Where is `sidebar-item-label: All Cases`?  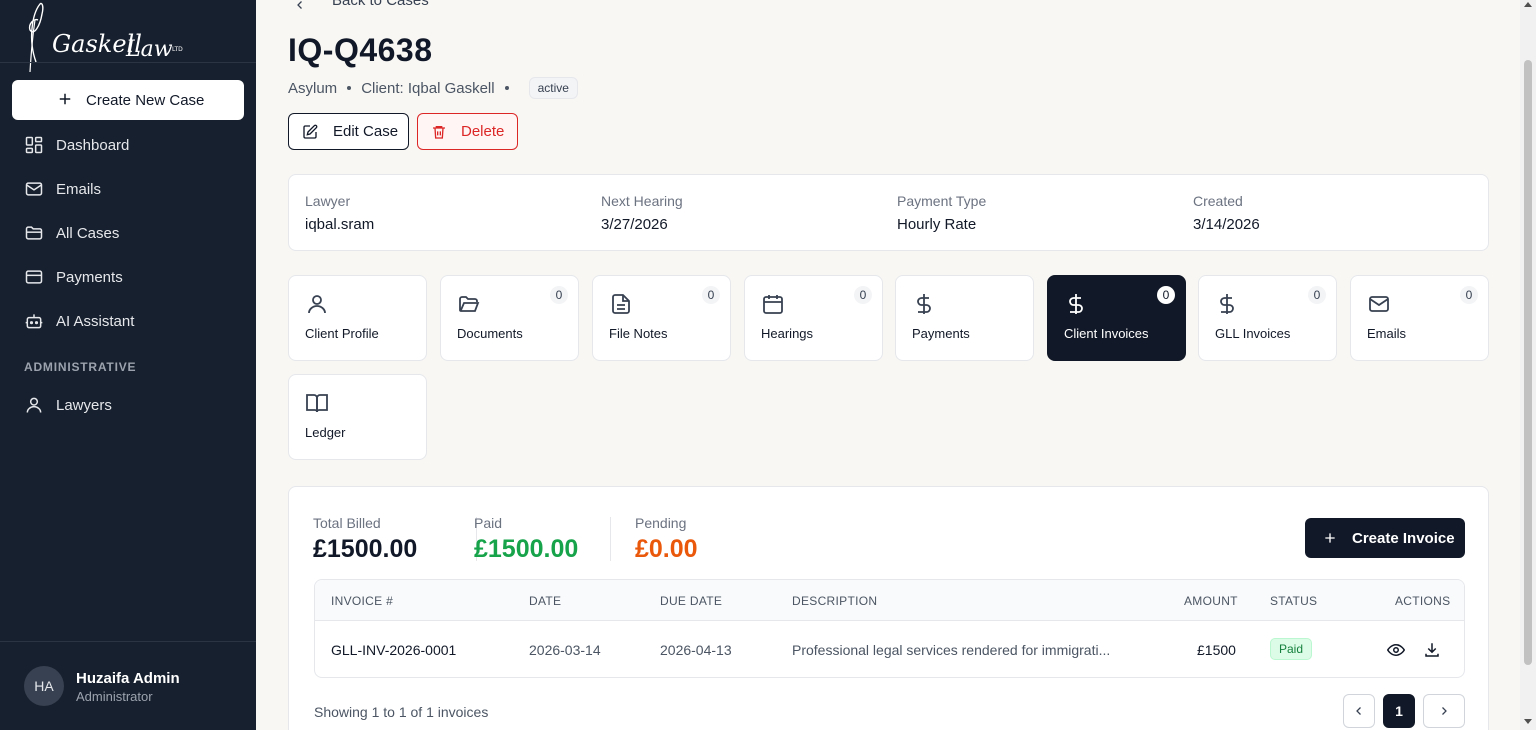 sidebar-item-label: All Cases is located at coordinates (88, 233).